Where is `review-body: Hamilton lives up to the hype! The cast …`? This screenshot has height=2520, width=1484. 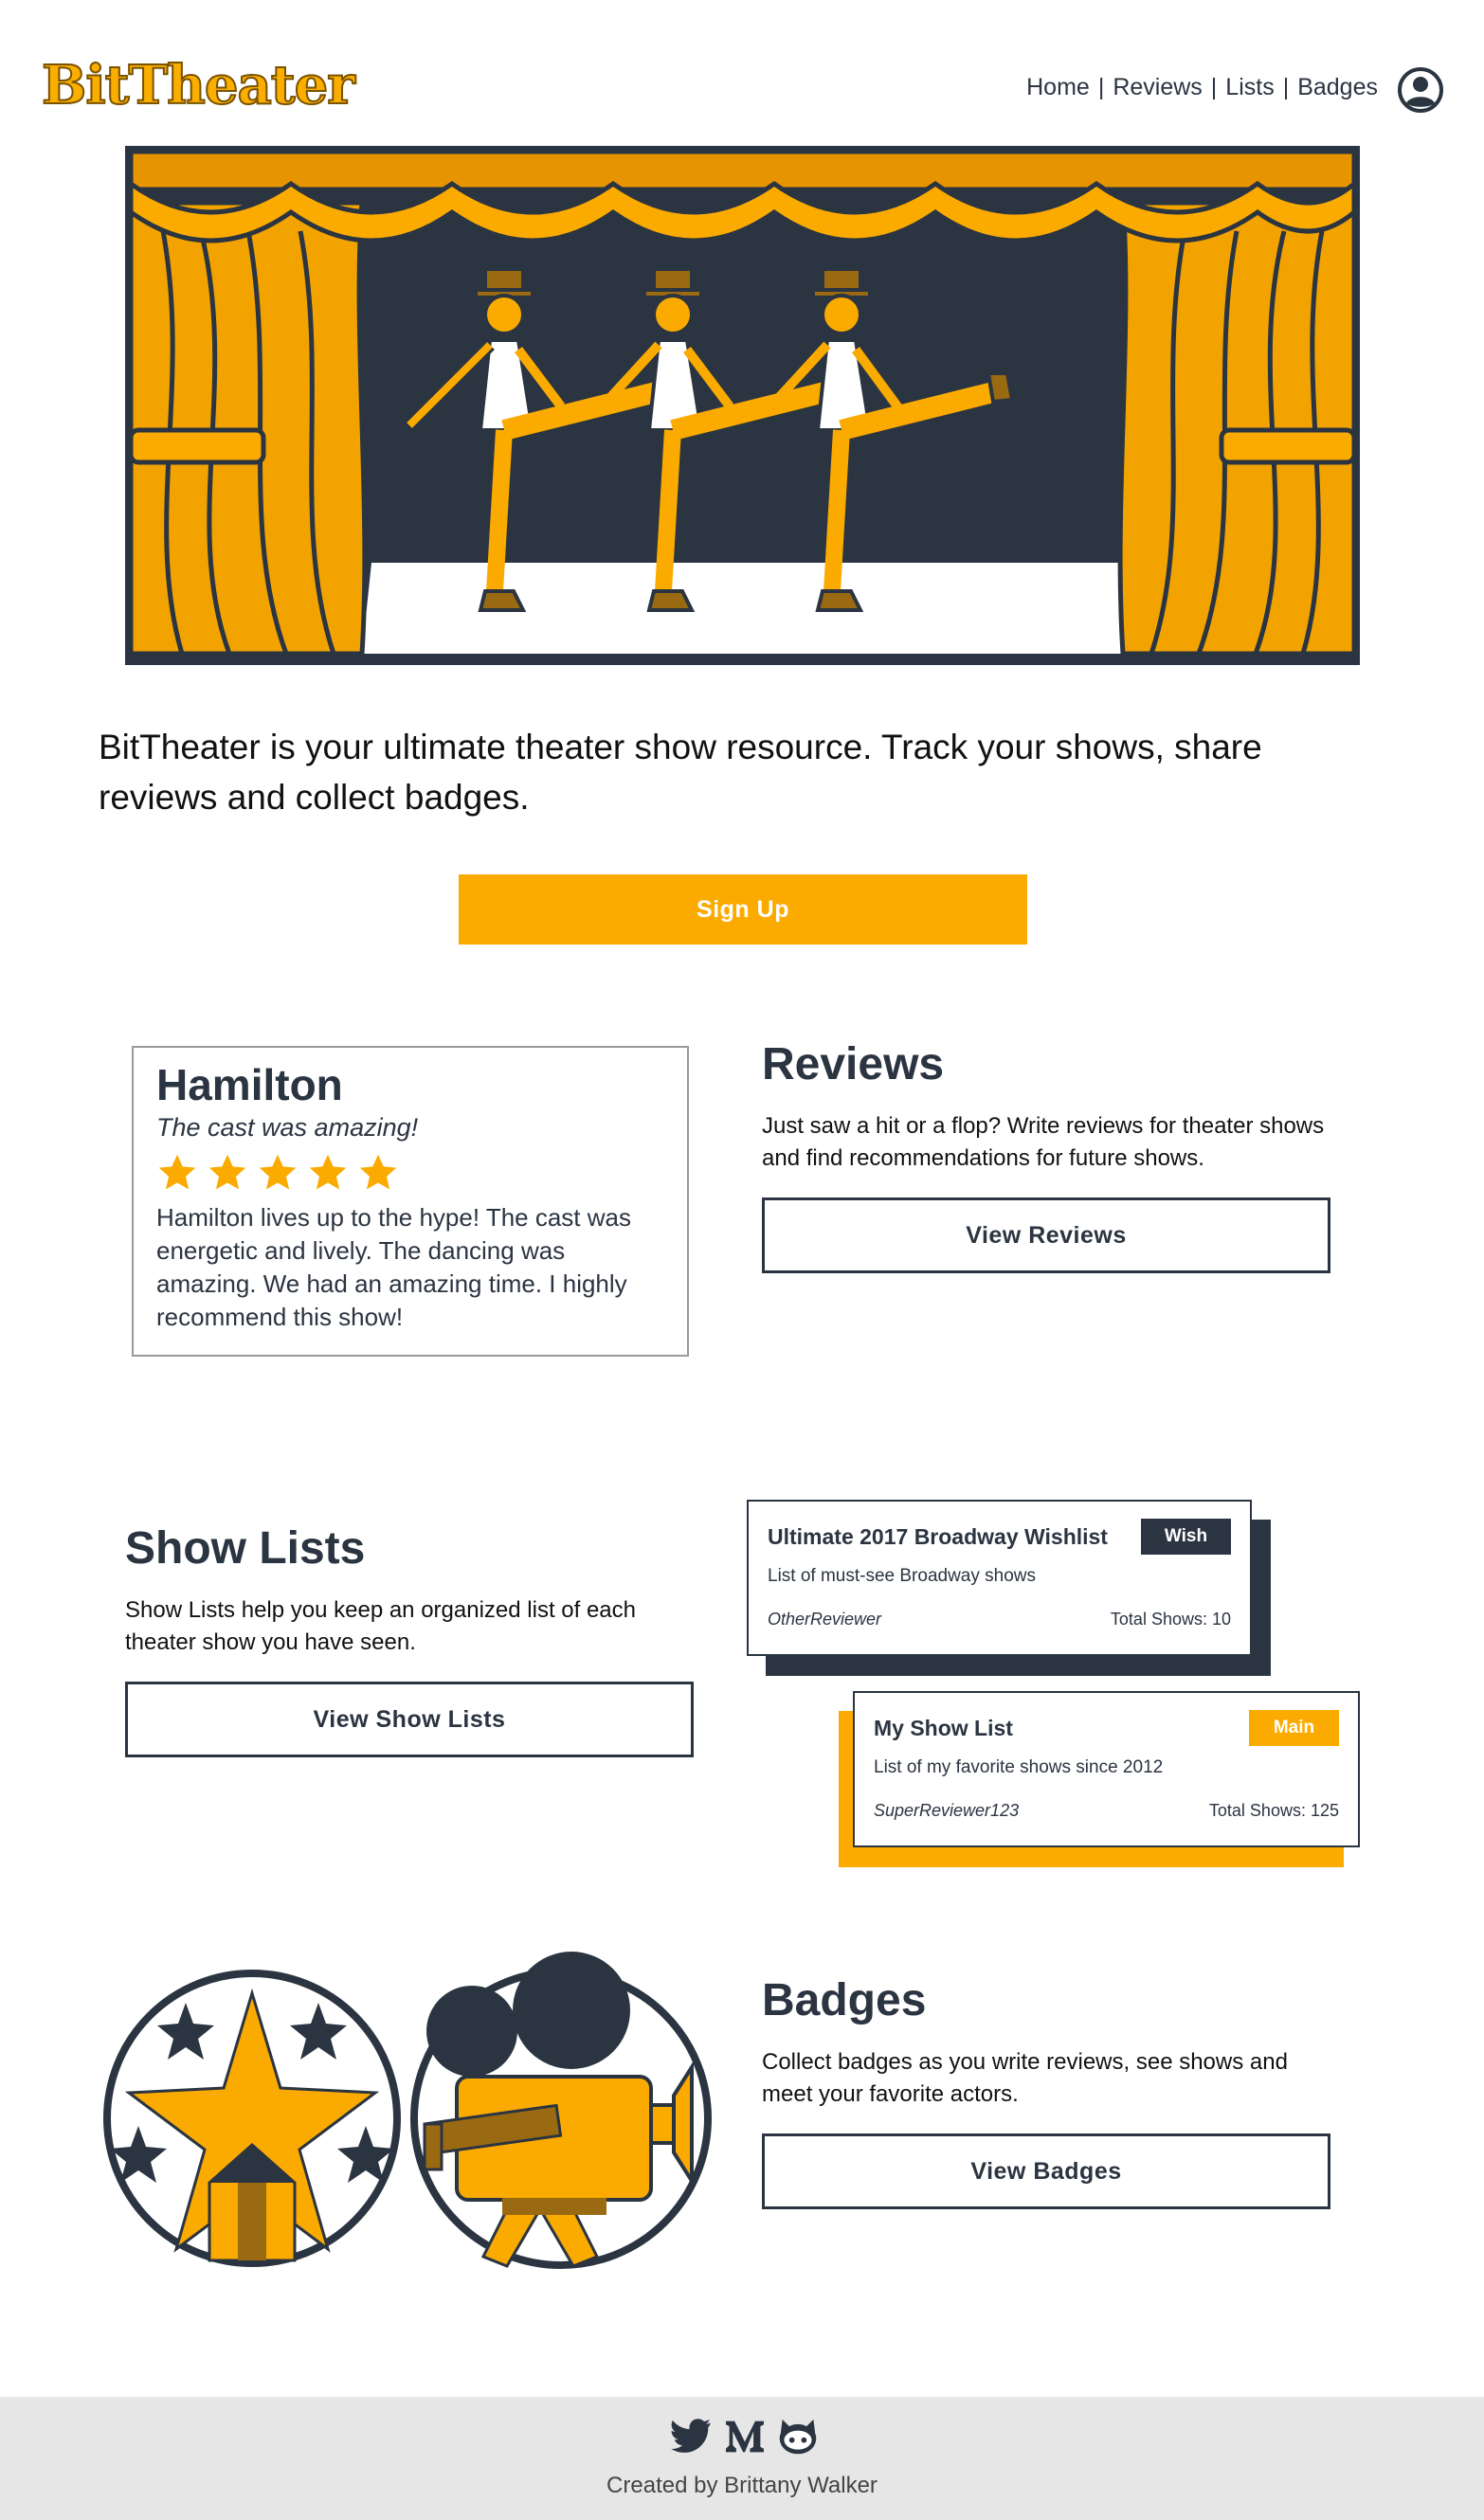 review-body: Hamilton lives up to the hype! The cast … is located at coordinates (393, 1266).